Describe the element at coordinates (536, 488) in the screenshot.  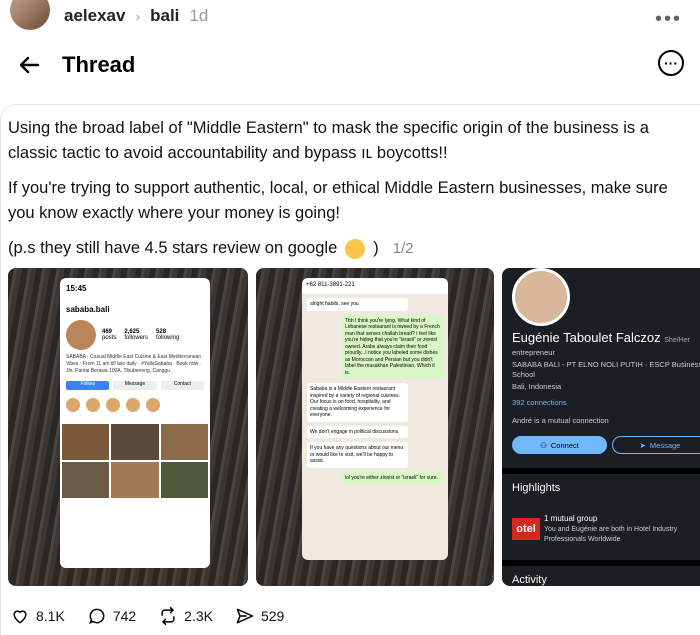
I see `li-highlights-title: Highlights` at that location.